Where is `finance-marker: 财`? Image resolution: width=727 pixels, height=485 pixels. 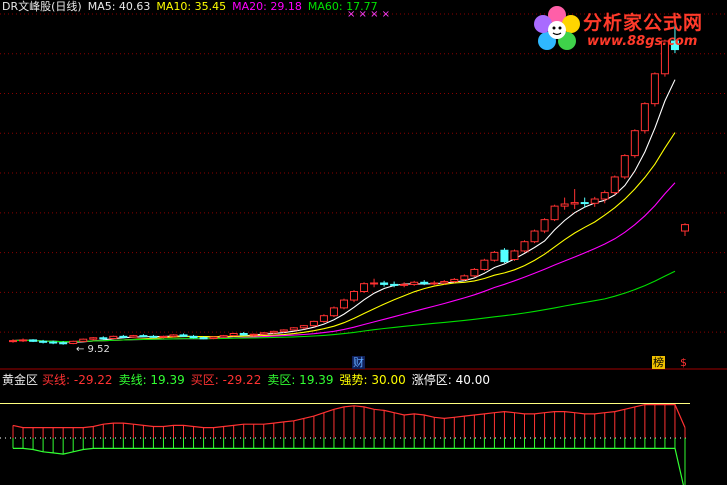
finance-marker: 财 is located at coordinates (358, 362).